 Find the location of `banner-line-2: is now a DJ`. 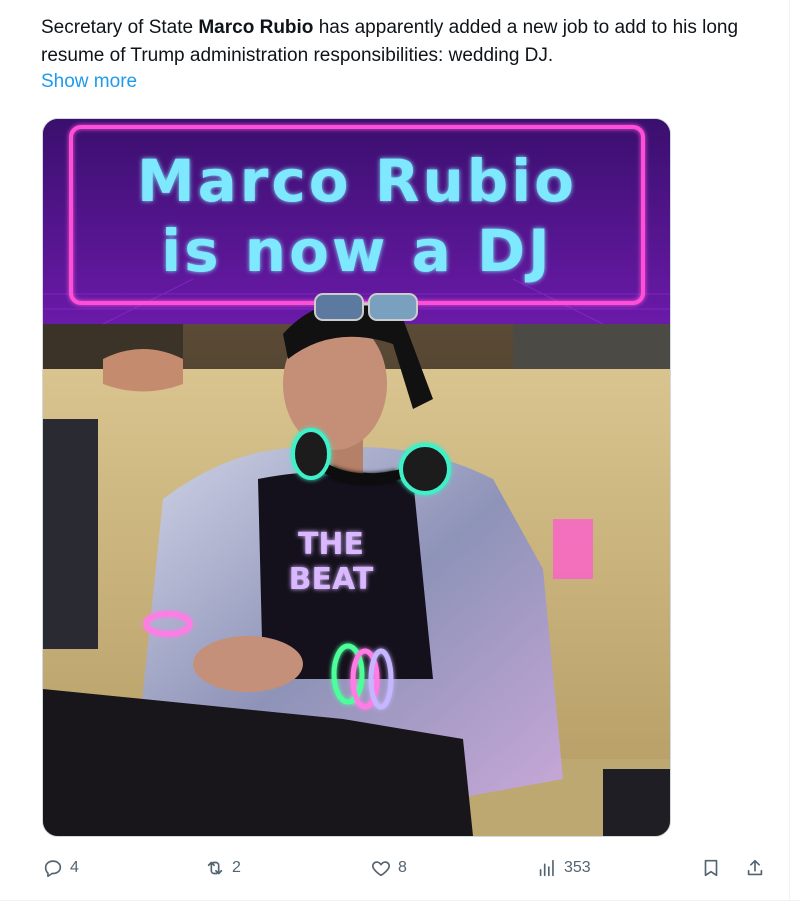

banner-line-2: is now a DJ is located at coordinates (357, 251).